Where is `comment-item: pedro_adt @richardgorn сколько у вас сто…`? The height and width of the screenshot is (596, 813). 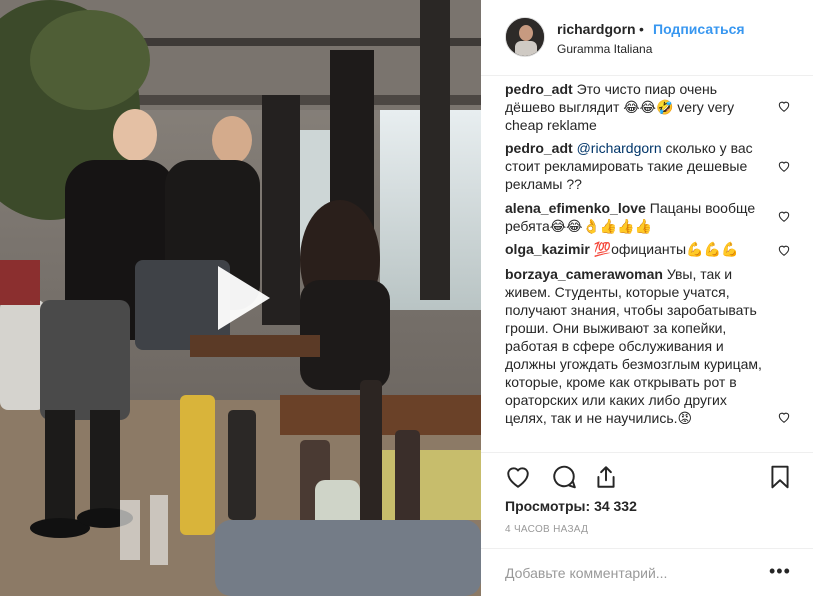
comment-item: pedro_adt @richardgorn сколько у вас сто… is located at coordinates (636, 166).